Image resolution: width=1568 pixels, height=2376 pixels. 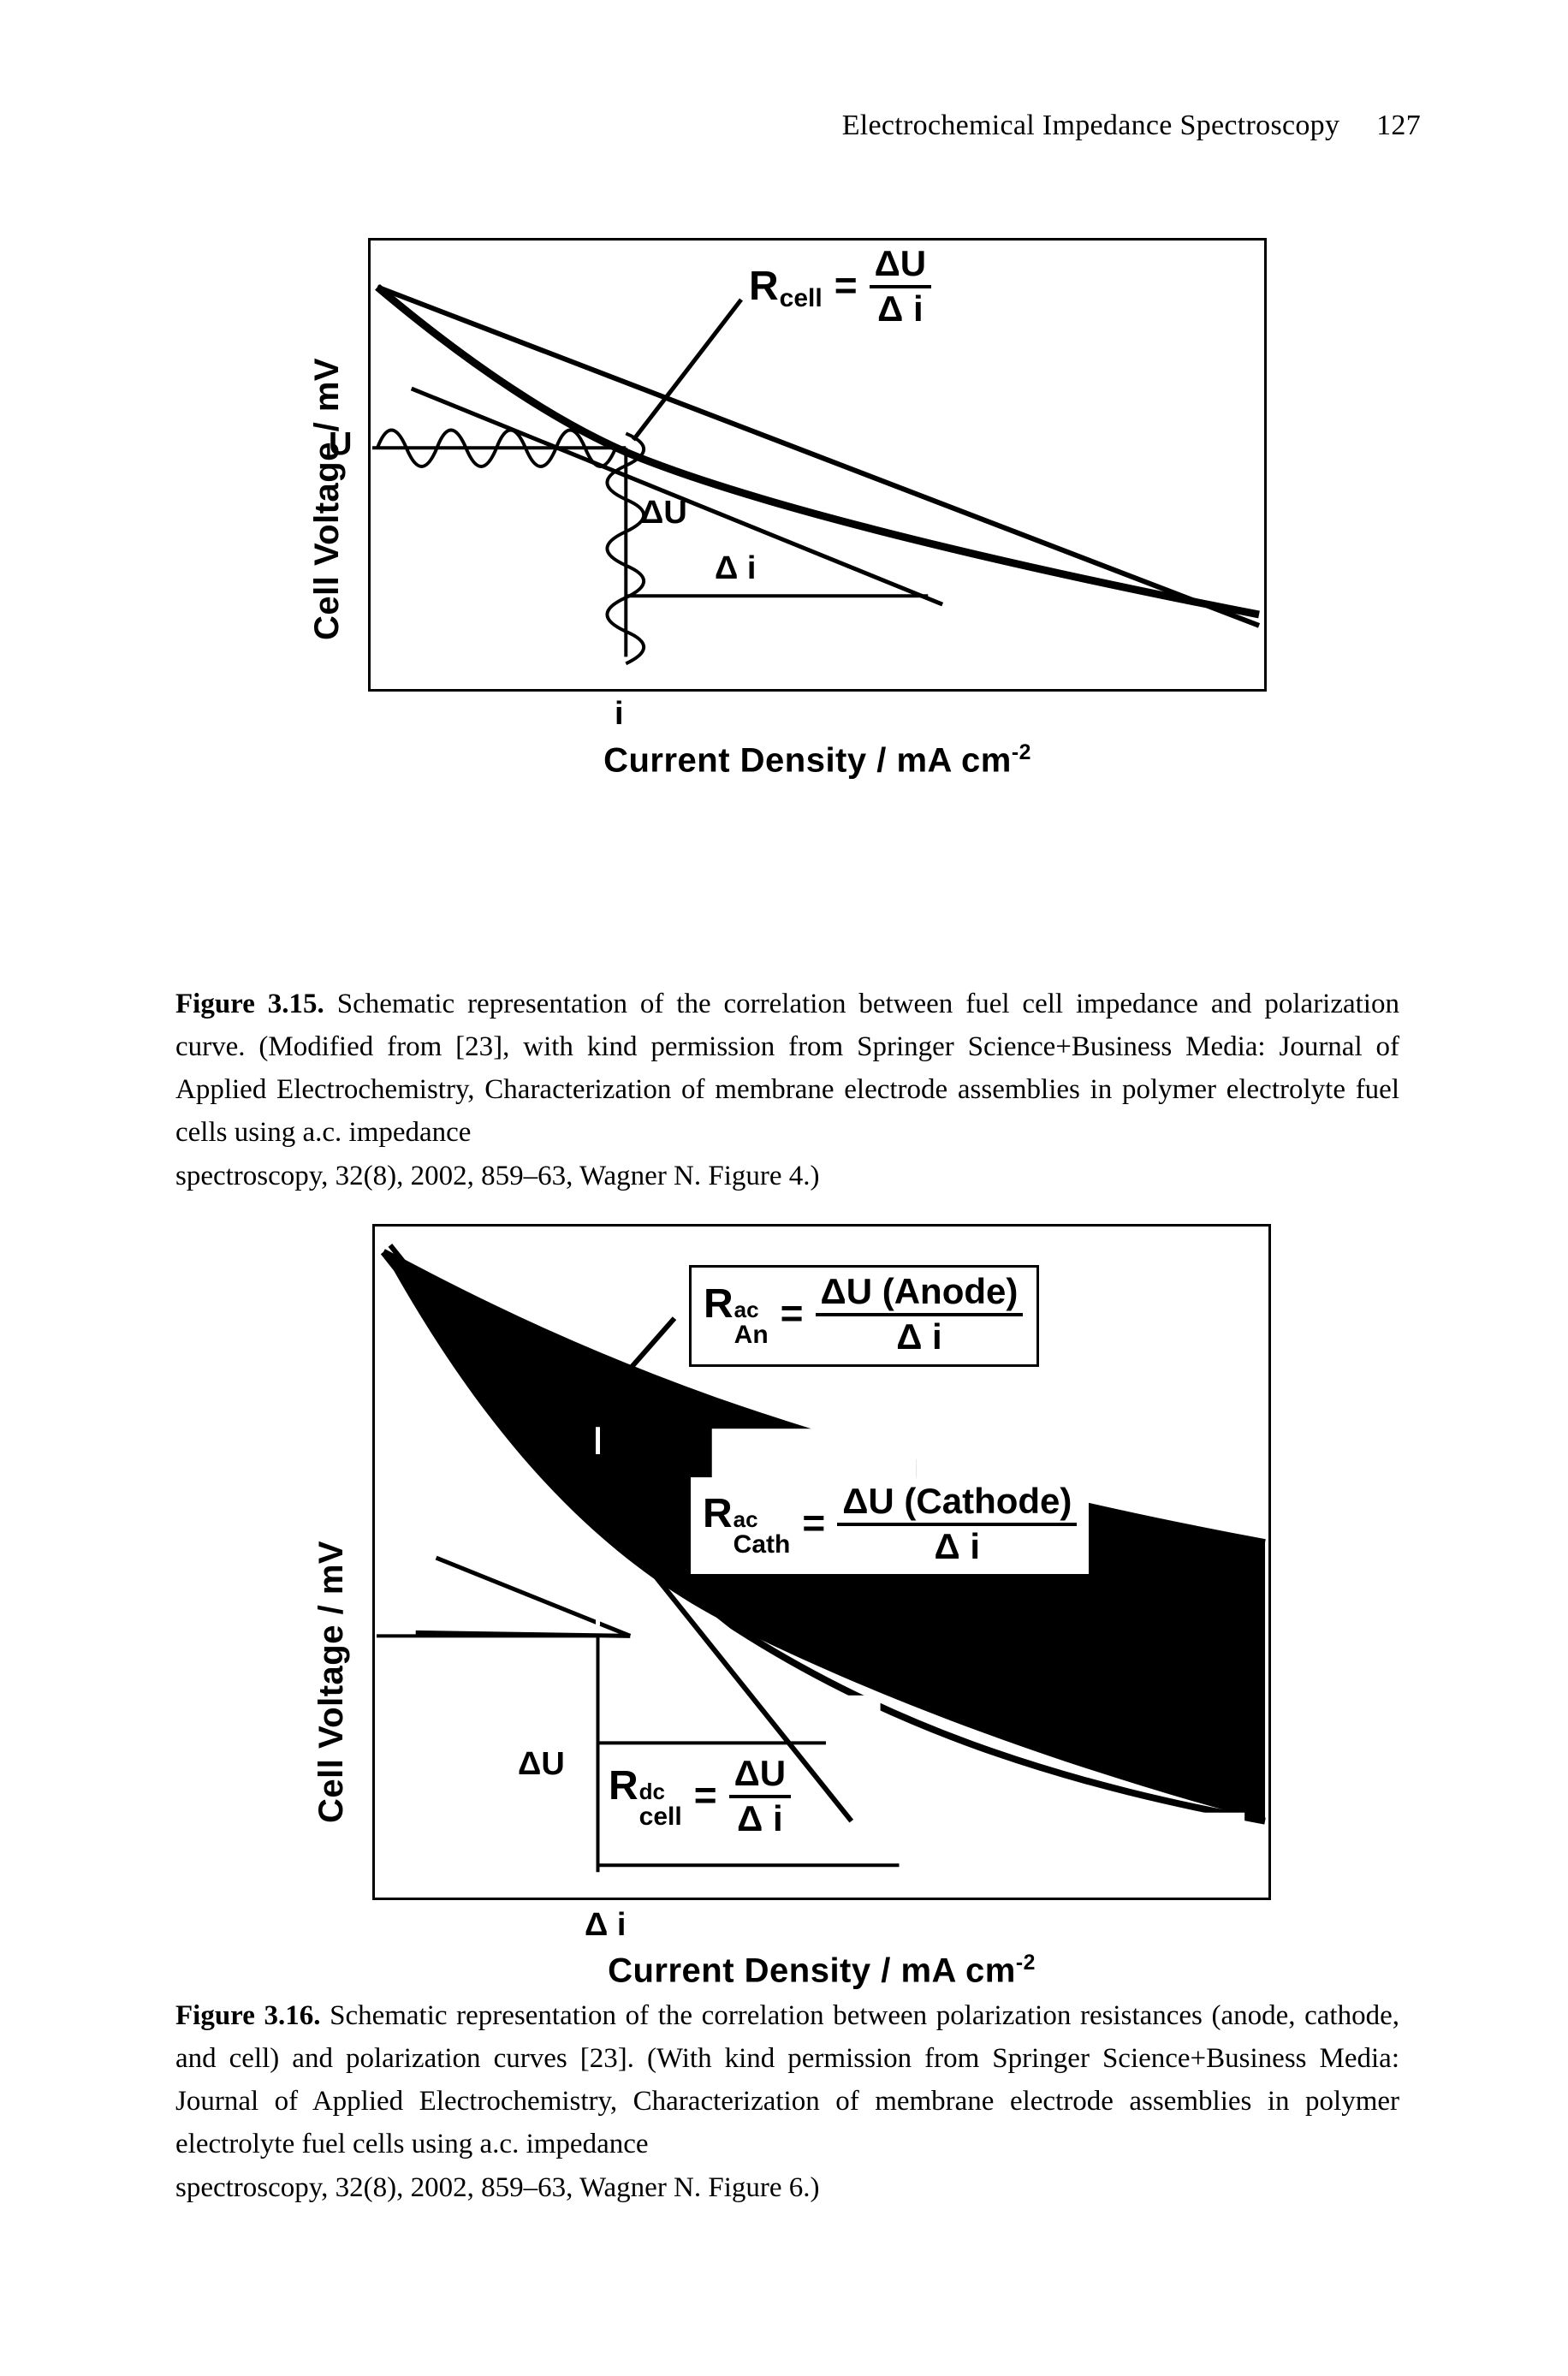 What do you see at coordinates (1021, 752) in the screenshot?
I see `x-axis-title-exponent: -2` at bounding box center [1021, 752].